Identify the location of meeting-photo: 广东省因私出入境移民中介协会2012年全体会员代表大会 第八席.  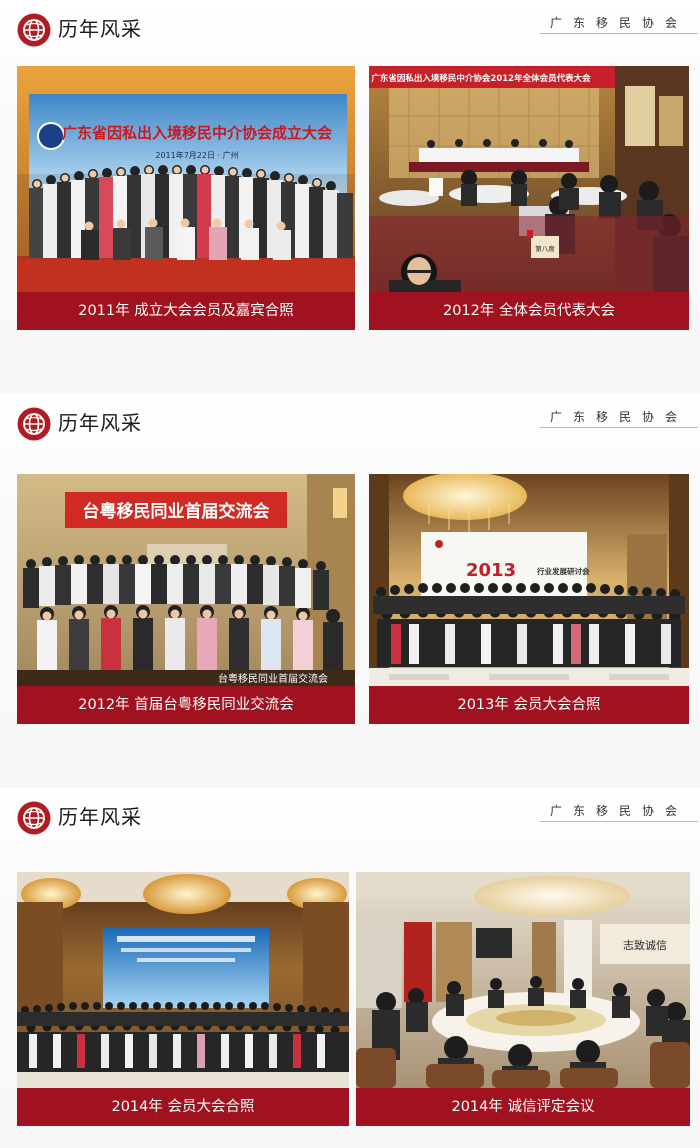
(529, 179).